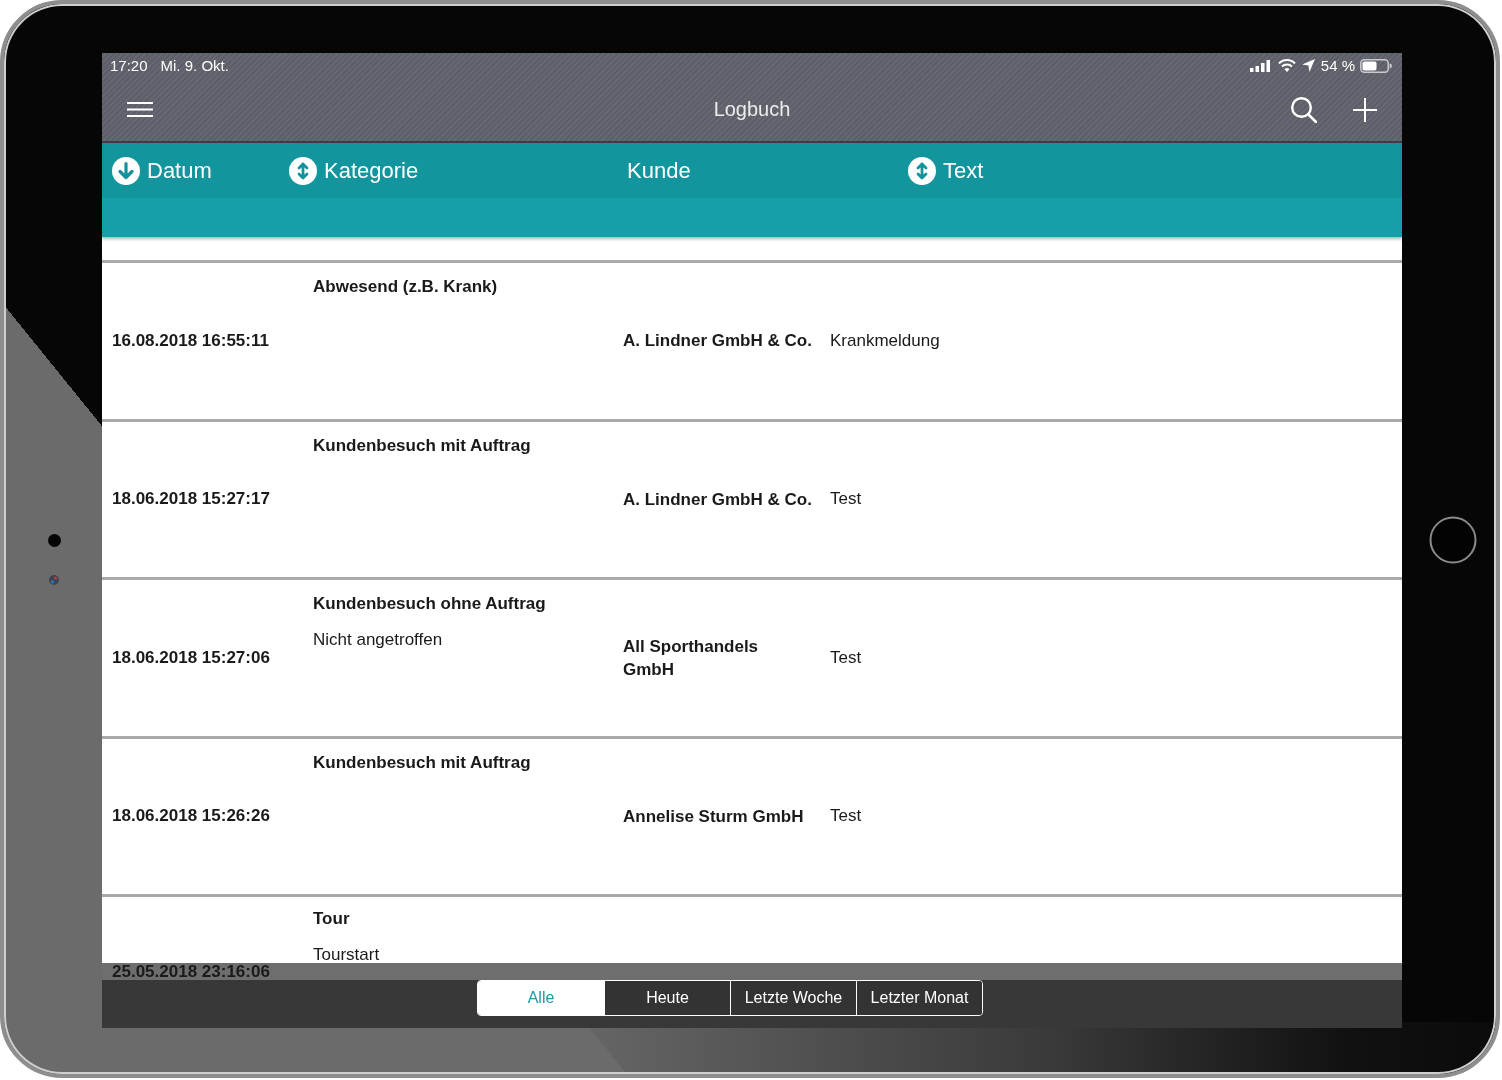 The image size is (1502, 1080). I want to click on column-header: Datum, so click(162, 170).